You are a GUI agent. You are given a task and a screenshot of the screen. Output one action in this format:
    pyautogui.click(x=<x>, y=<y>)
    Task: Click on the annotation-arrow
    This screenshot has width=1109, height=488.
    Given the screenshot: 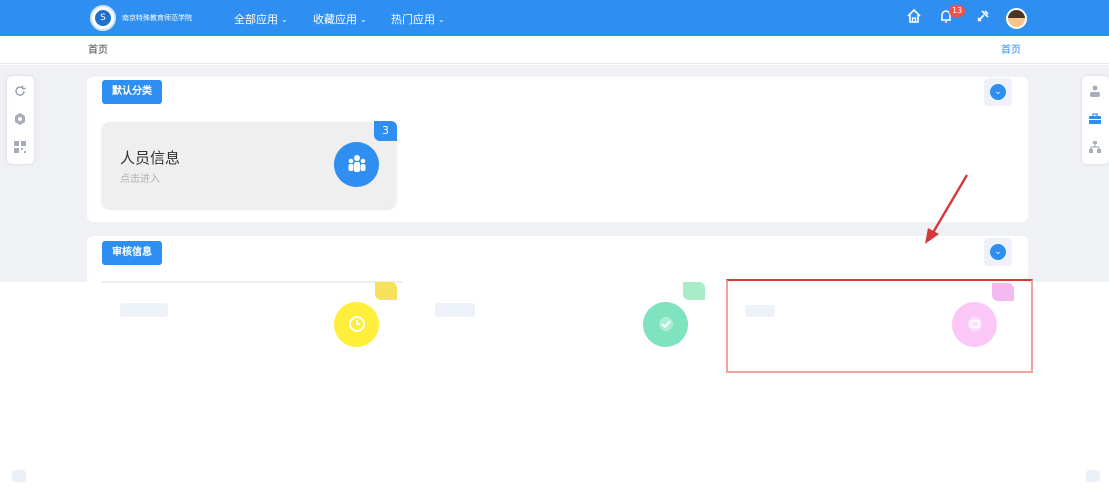 What is the action you would take?
    pyautogui.click(x=947, y=209)
    